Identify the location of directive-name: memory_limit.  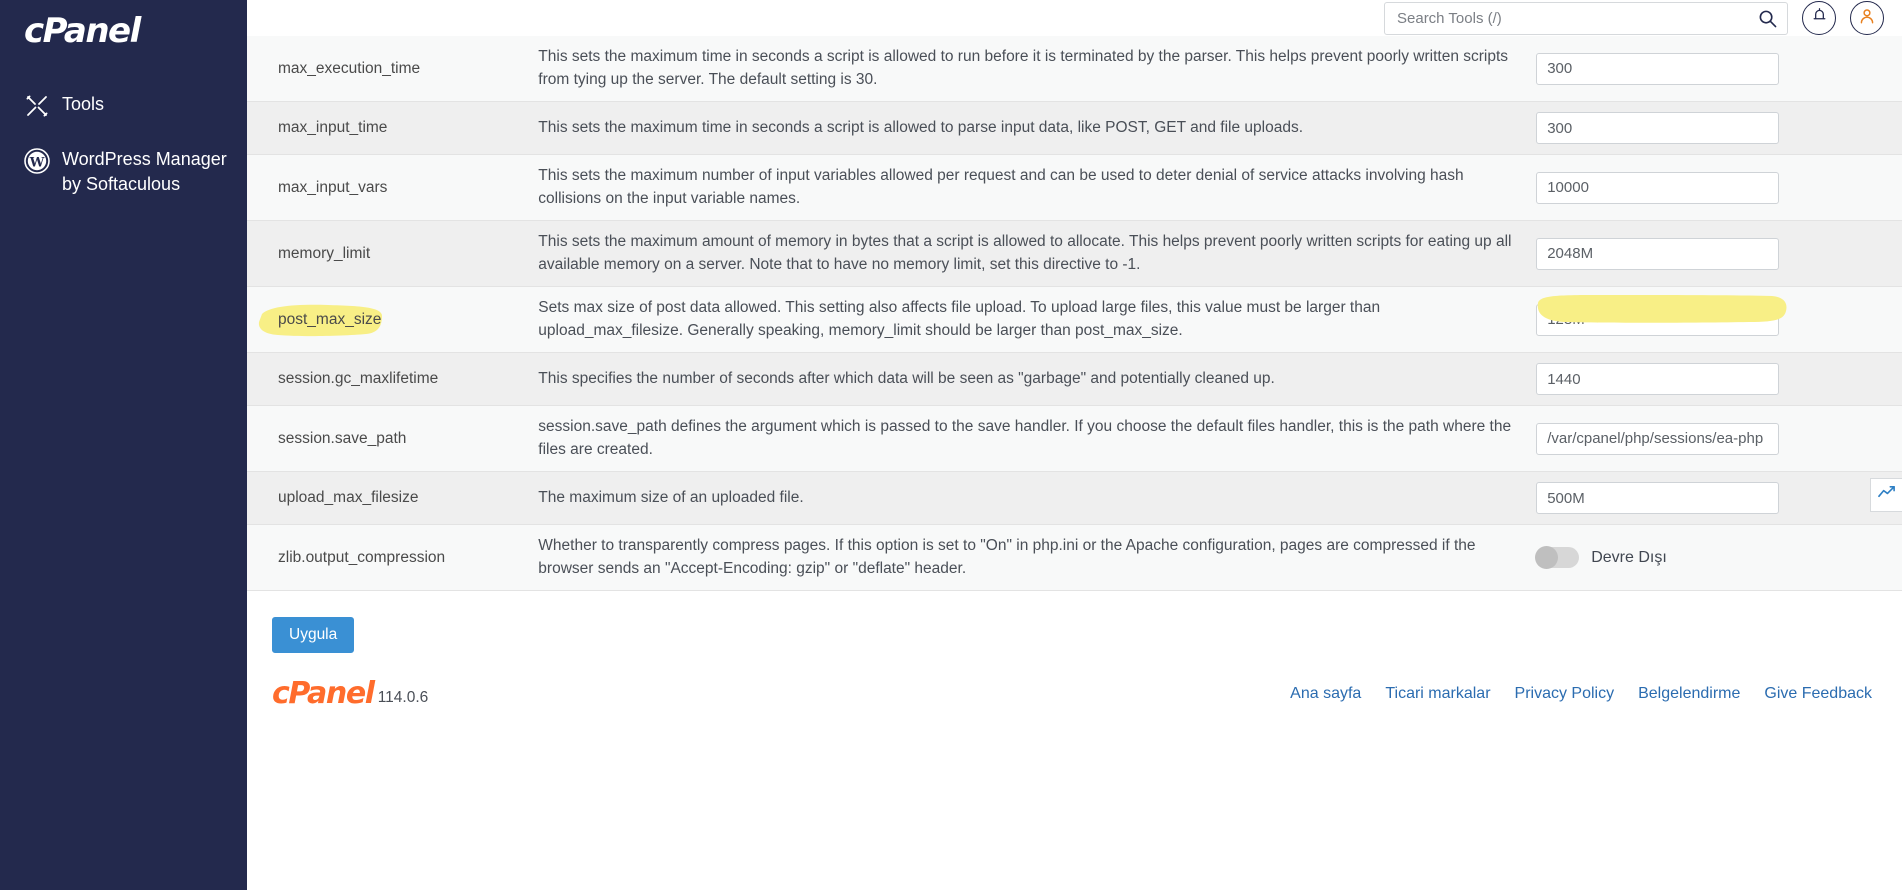
(324, 253).